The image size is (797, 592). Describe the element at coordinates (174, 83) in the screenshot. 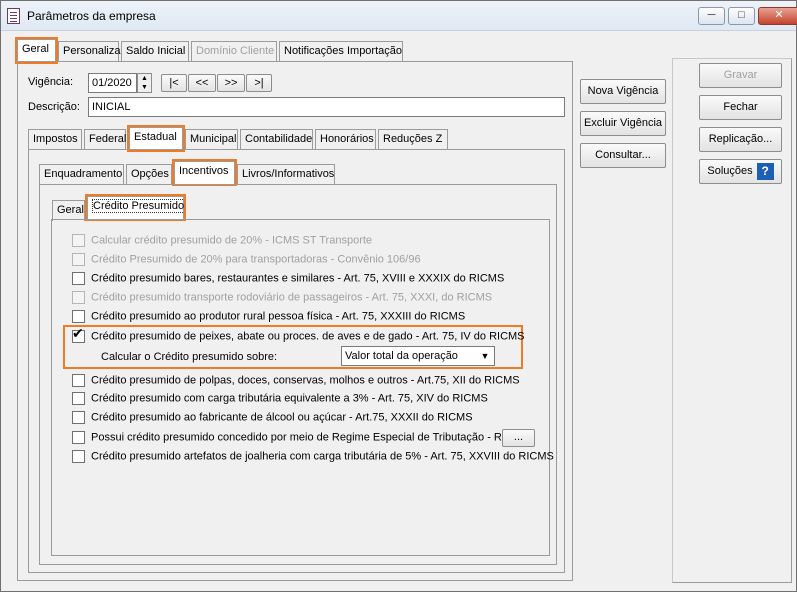

I see `first-button: |<` at that location.